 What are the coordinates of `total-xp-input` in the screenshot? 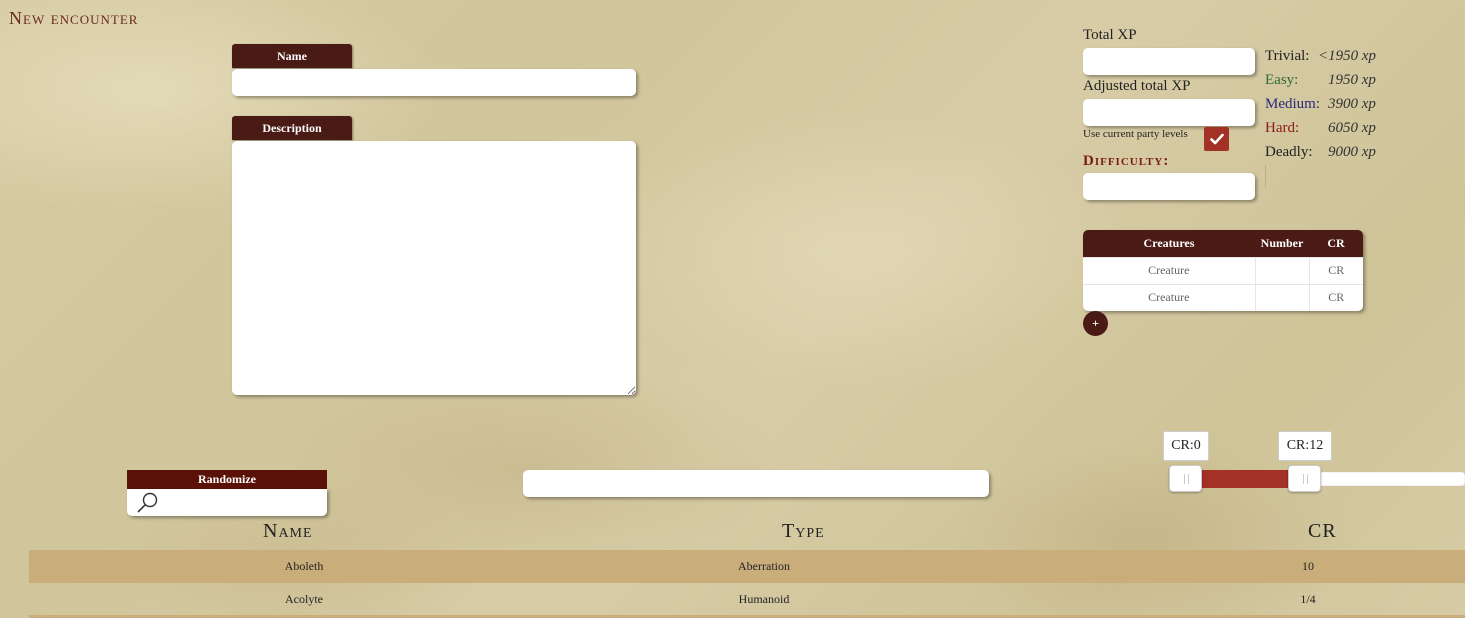 It's located at (1169, 61).